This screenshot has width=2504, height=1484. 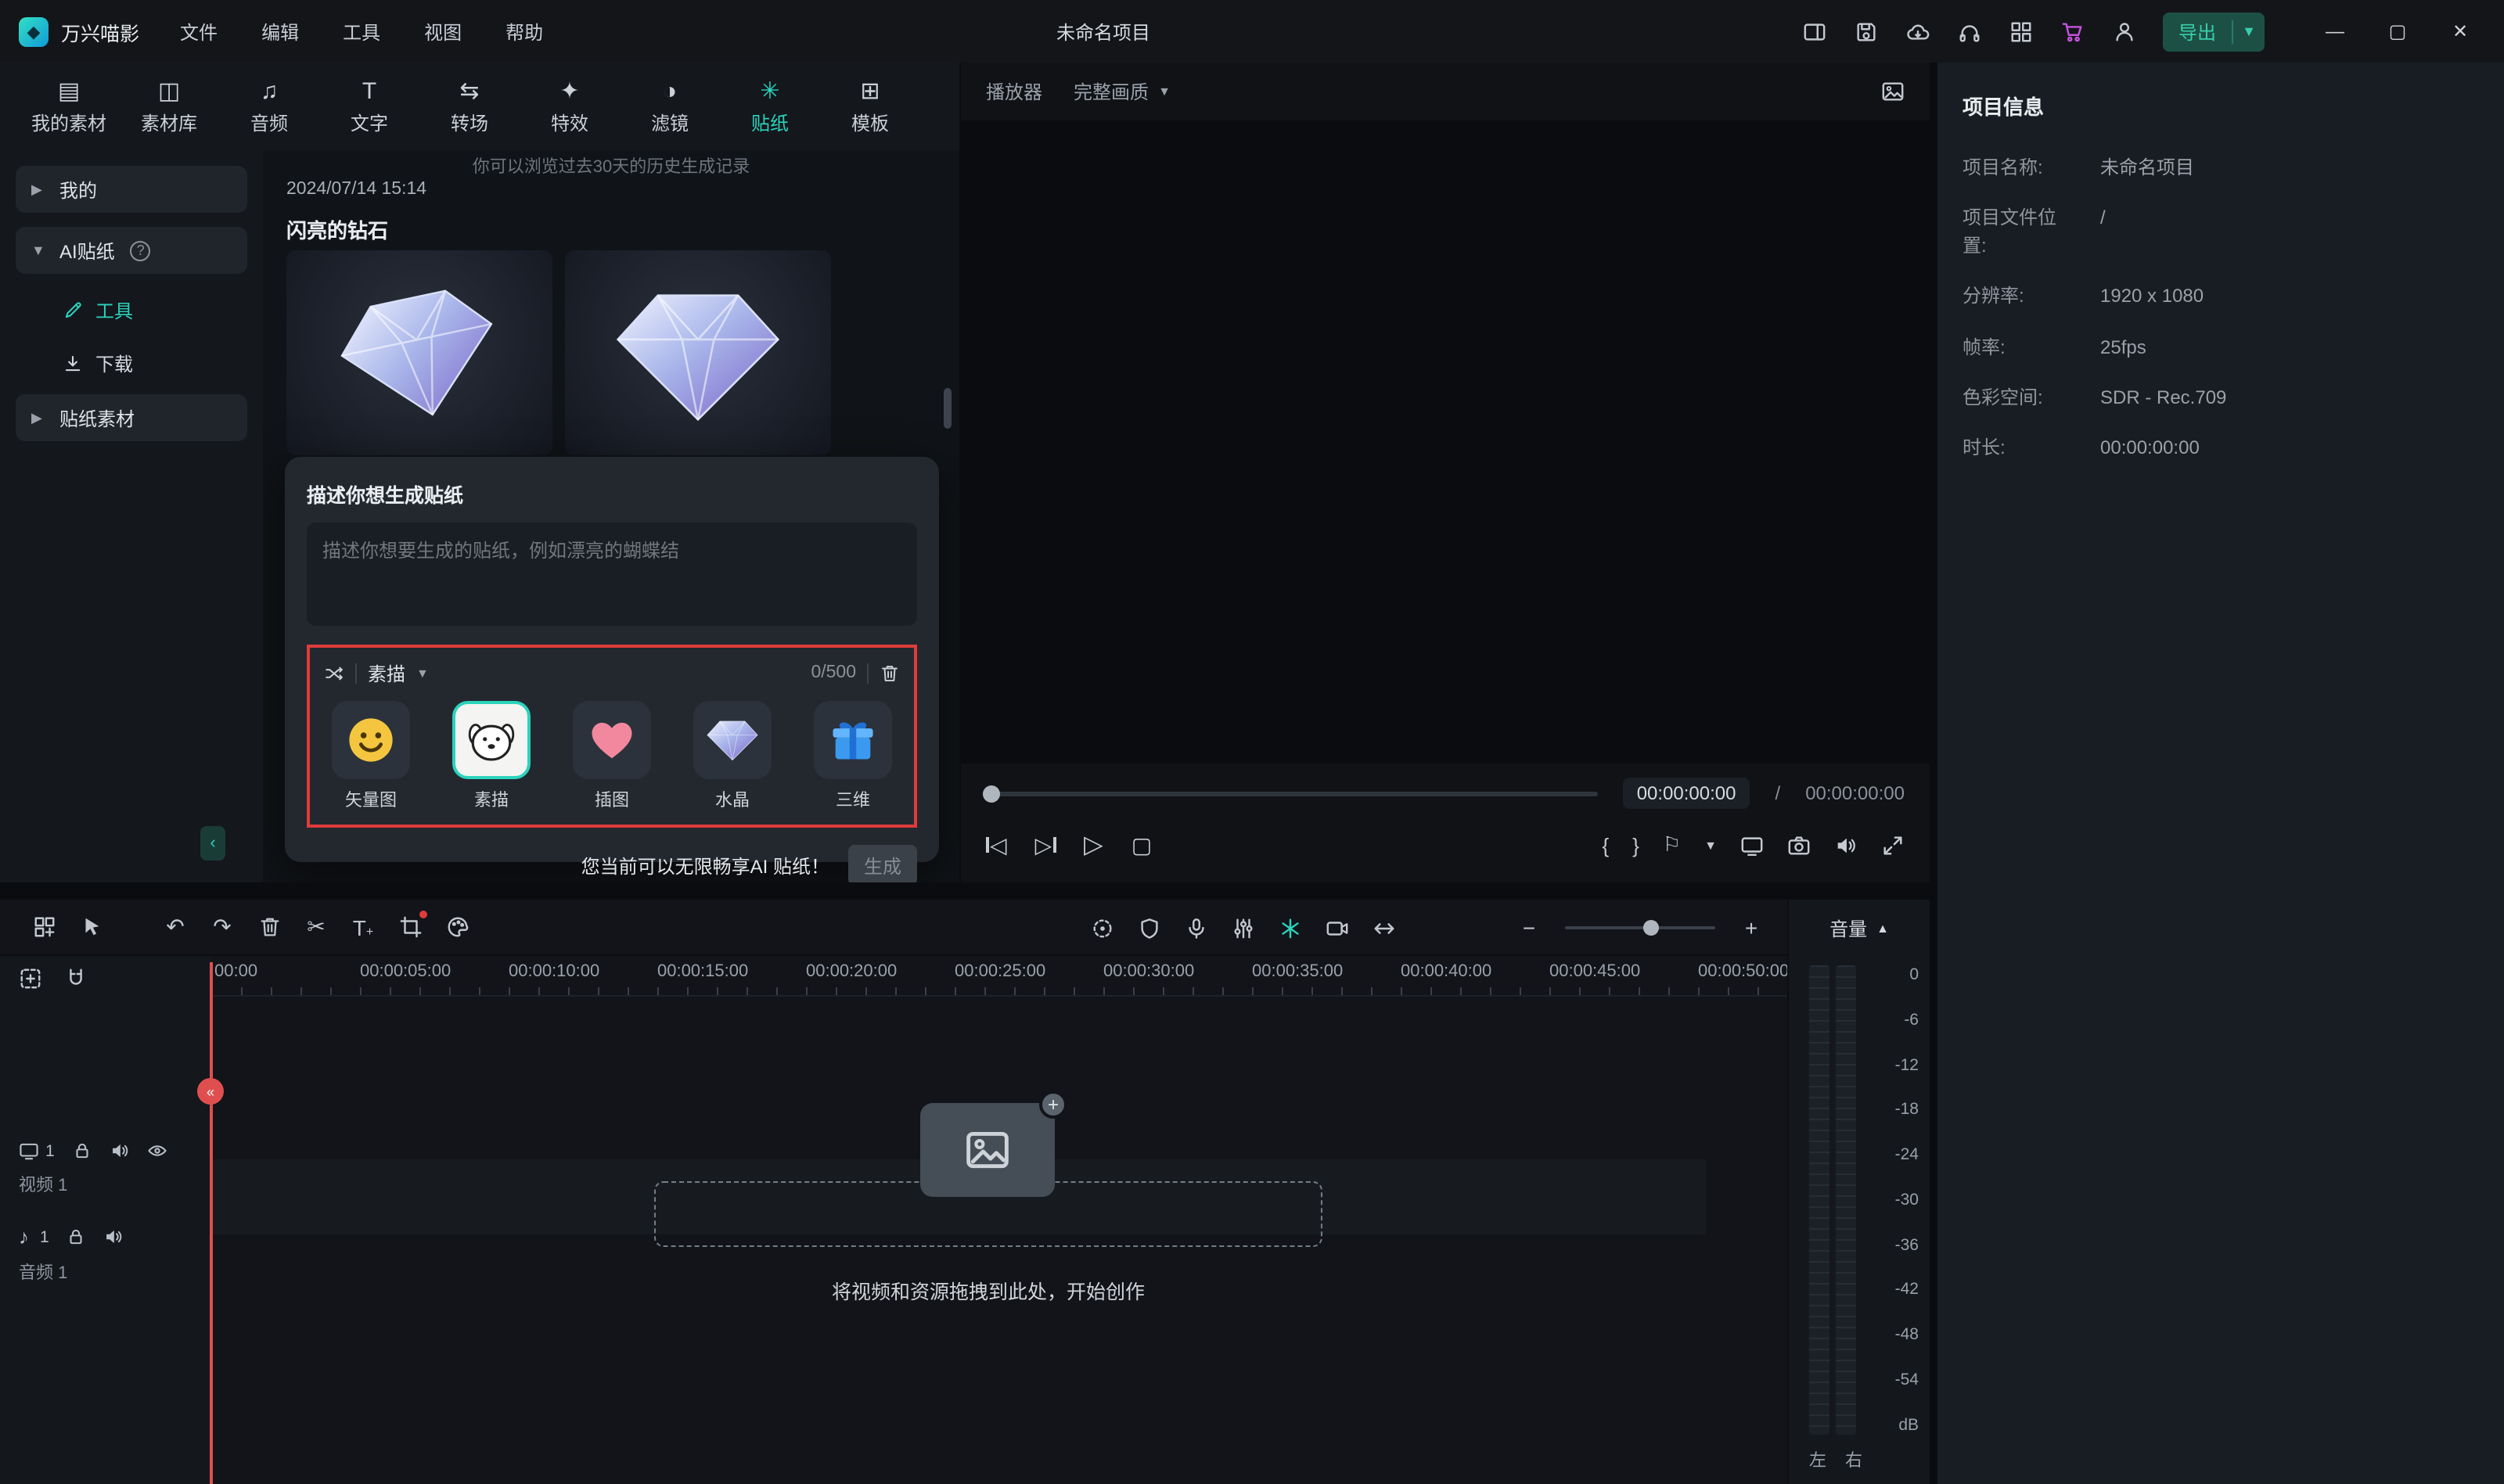 What do you see at coordinates (1752, 845) in the screenshot?
I see `display-device-icon` at bounding box center [1752, 845].